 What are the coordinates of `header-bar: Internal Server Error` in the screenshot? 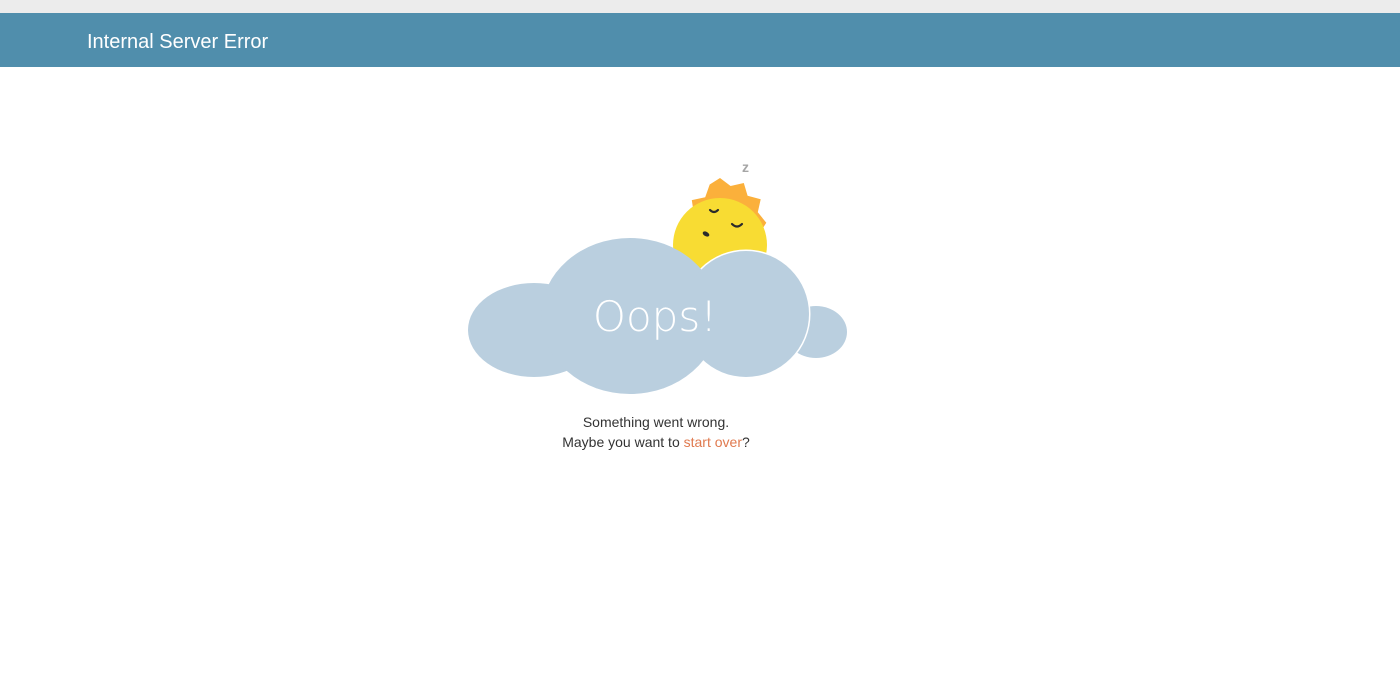 It's located at (700, 40).